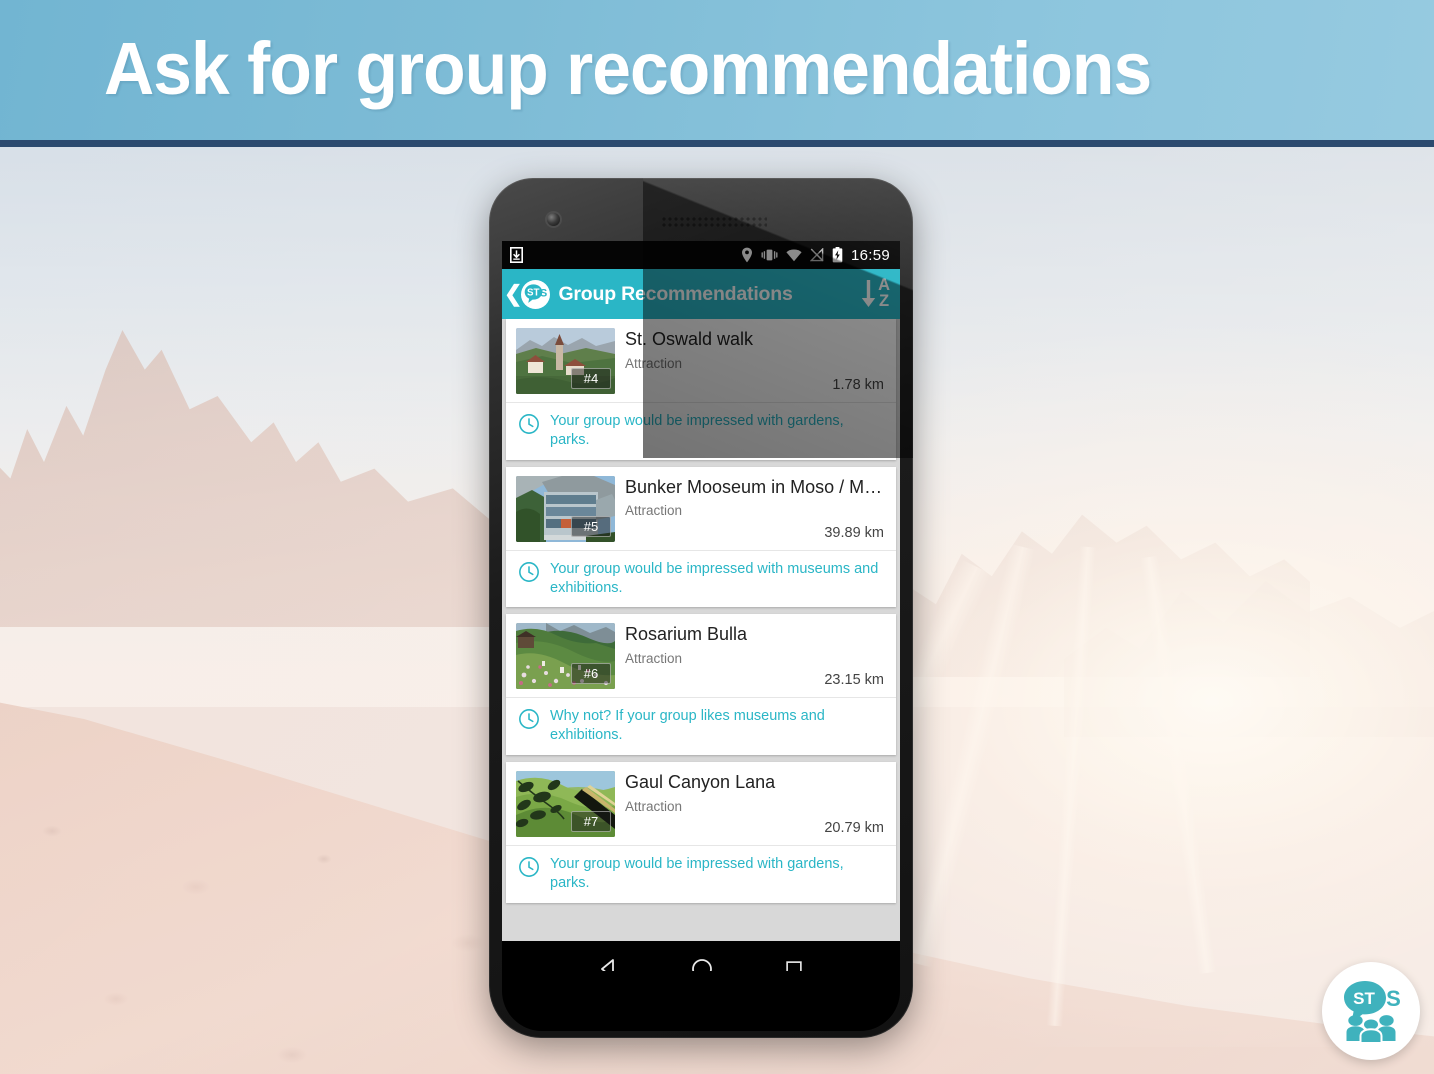 The width and height of the screenshot is (1434, 1074). What do you see at coordinates (750, 361) in the screenshot?
I see `list-item-text: St. Oswald walk Attraction 1.78 km` at bounding box center [750, 361].